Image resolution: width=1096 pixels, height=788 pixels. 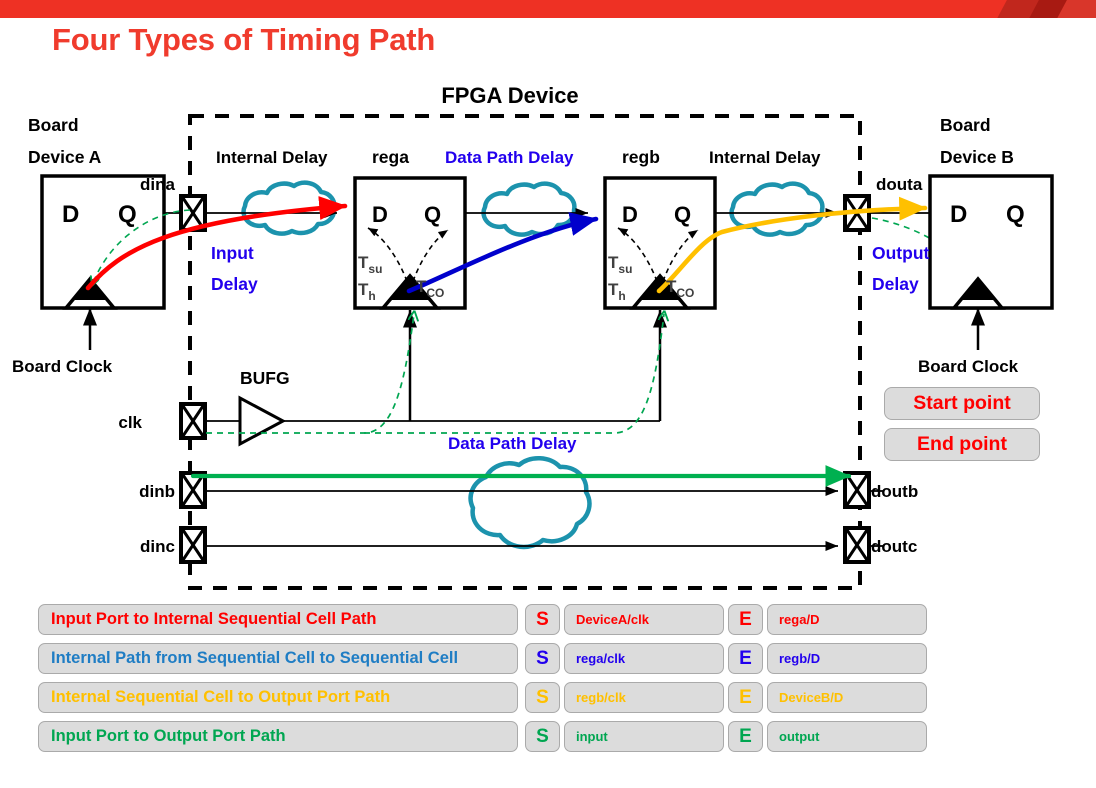 I want to click on label-device-b-d: D, so click(x=958, y=214).